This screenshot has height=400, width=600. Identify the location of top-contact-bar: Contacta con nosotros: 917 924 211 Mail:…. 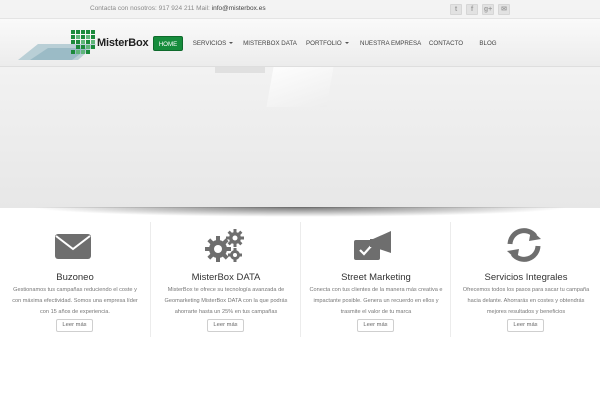
(300, 9).